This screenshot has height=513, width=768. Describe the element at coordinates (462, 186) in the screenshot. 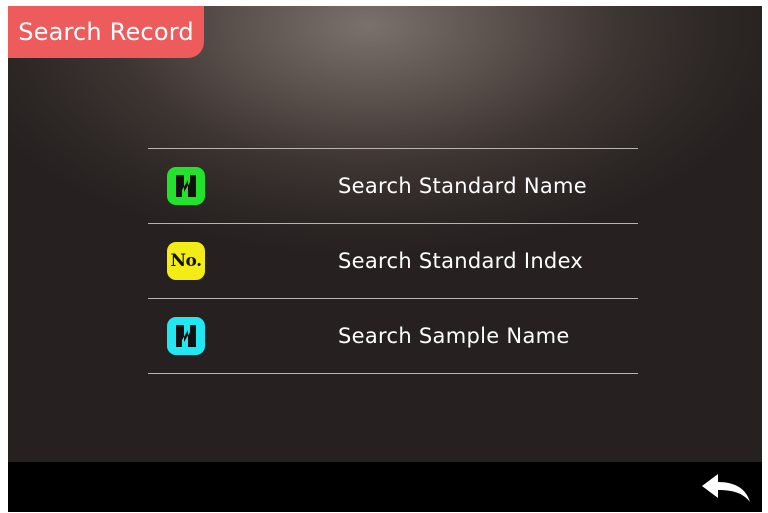

I see `search-standard-name-label: Search Standard Name` at that location.